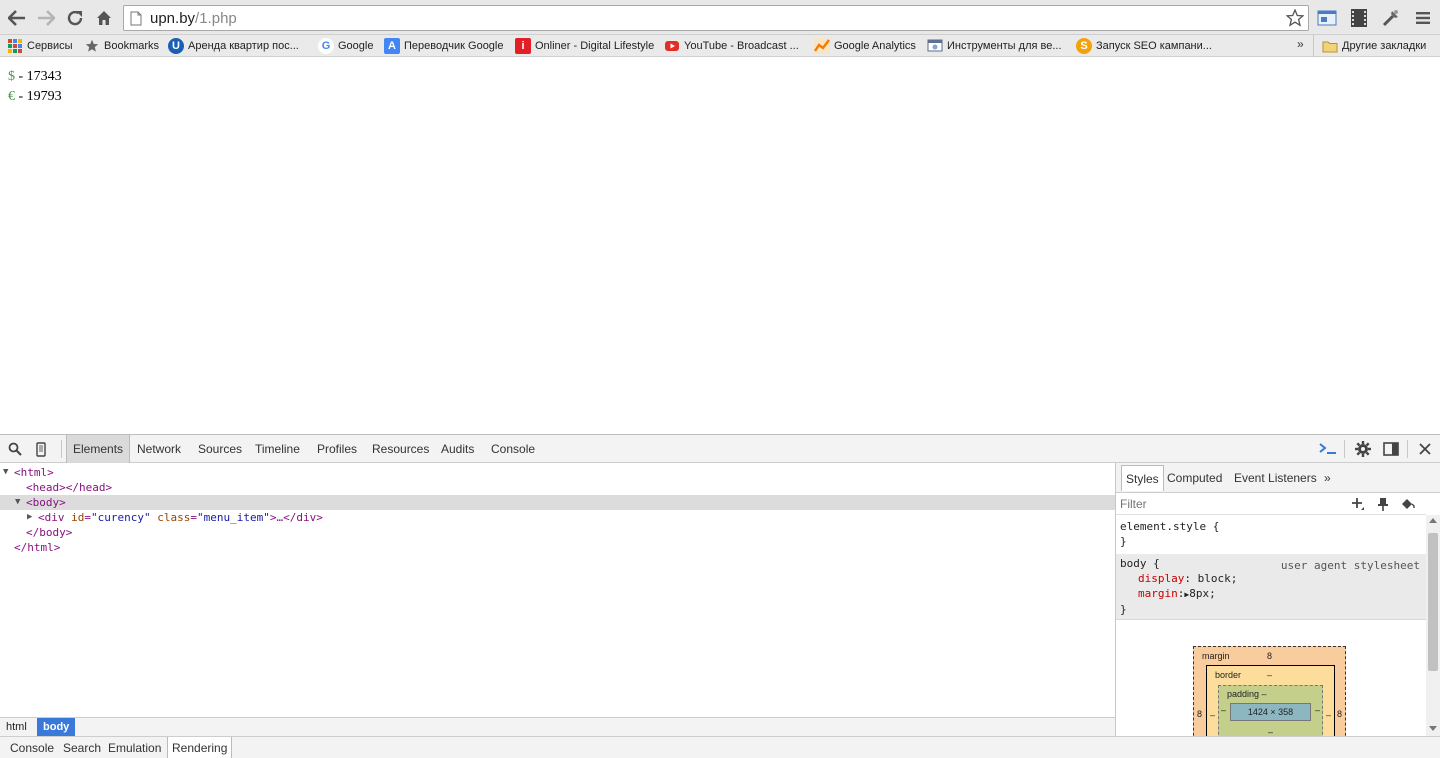  I want to click on home-button, so click(104, 18).